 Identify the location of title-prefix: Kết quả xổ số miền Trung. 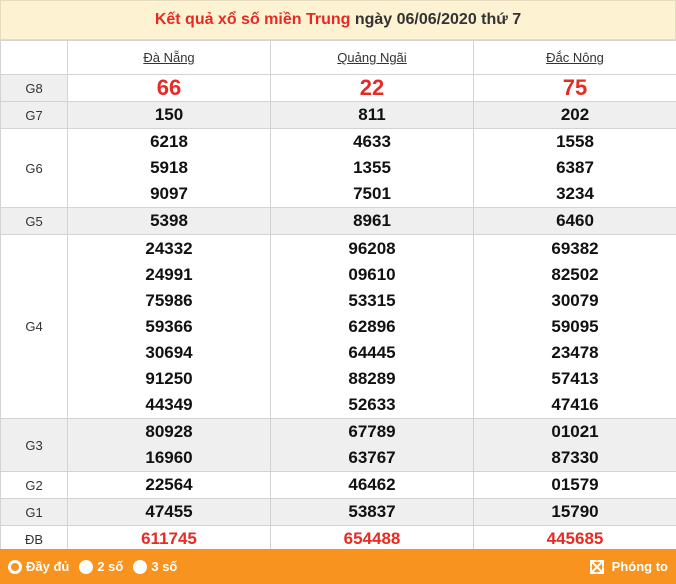
(252, 19).